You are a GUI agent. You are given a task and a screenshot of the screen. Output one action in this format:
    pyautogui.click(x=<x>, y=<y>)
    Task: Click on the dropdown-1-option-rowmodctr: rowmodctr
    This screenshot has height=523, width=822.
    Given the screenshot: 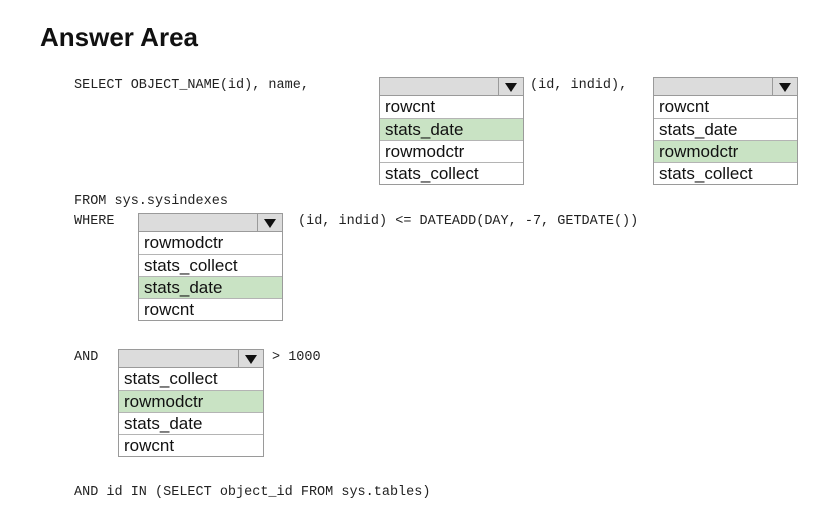 What is the action you would take?
    pyautogui.click(x=451, y=151)
    